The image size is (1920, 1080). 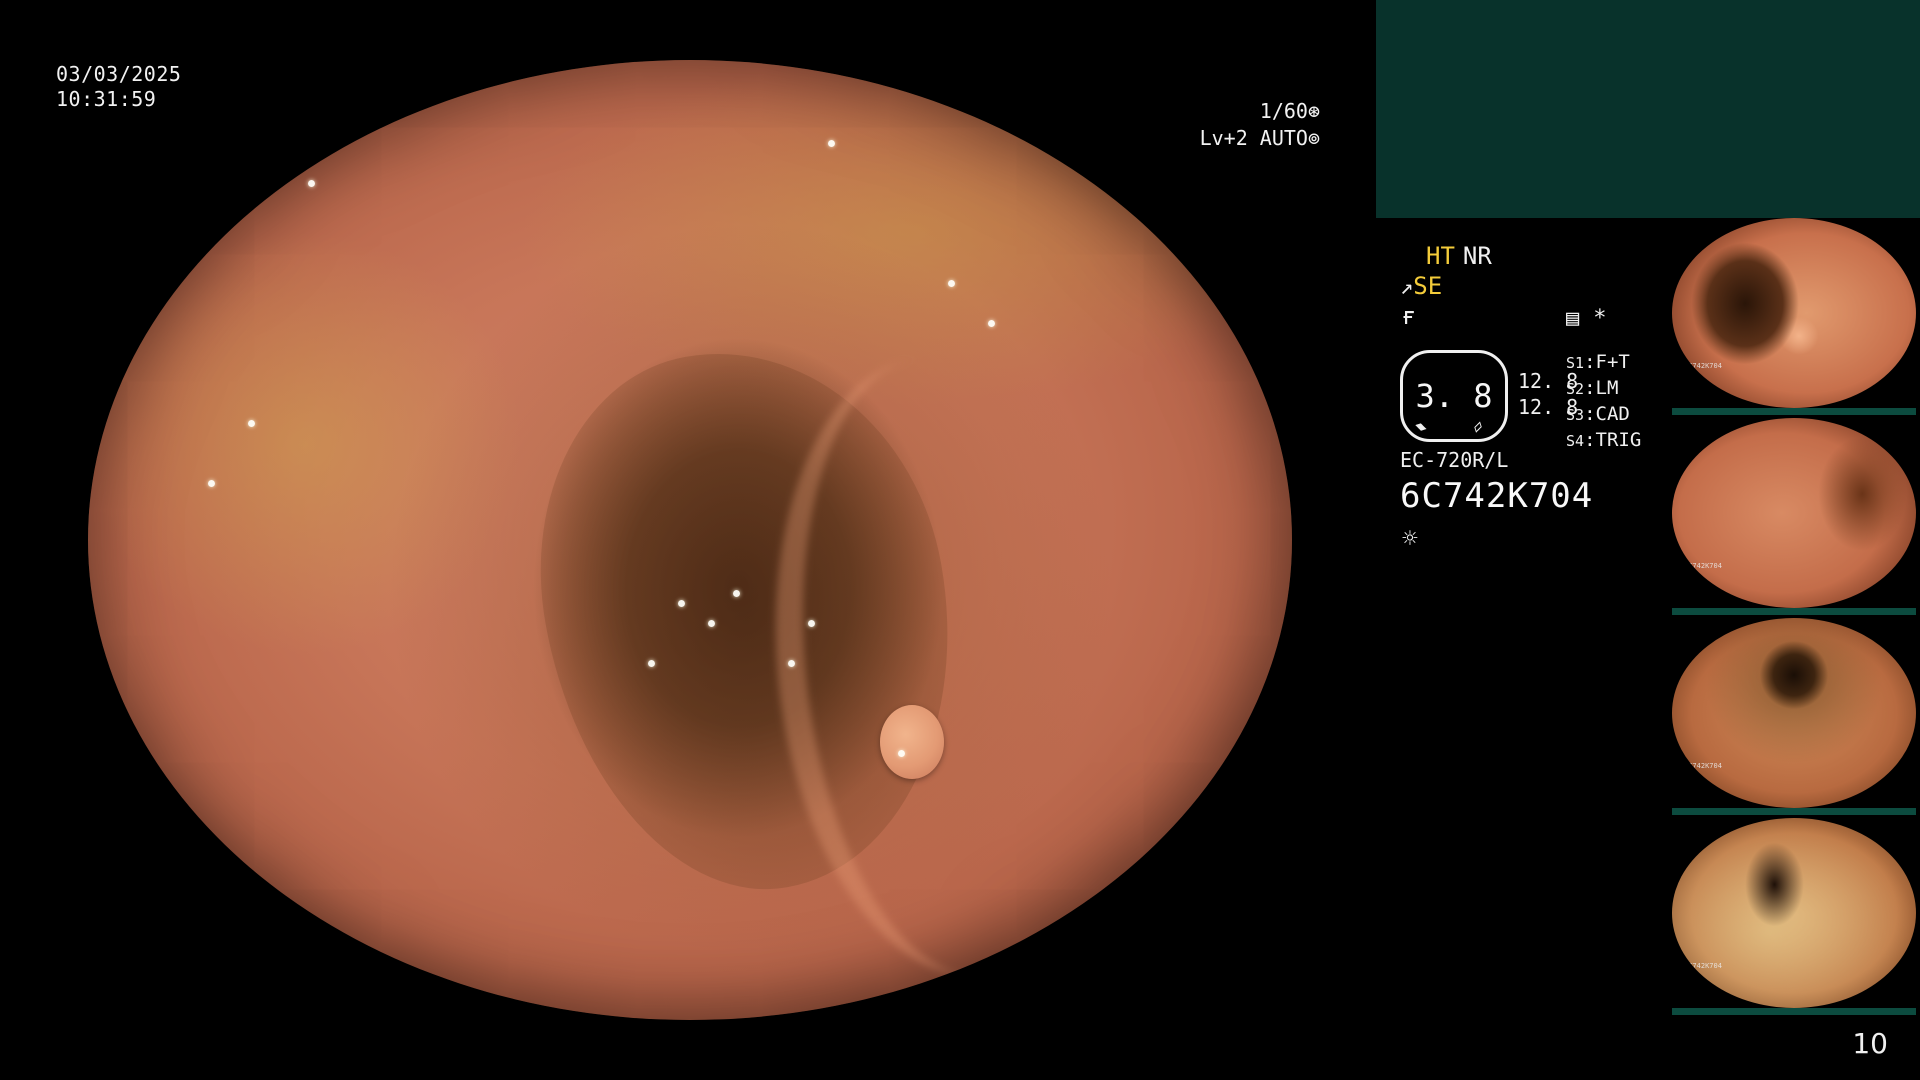 I want to click on switch-row: S4:TRIG, so click(x=1604, y=440).